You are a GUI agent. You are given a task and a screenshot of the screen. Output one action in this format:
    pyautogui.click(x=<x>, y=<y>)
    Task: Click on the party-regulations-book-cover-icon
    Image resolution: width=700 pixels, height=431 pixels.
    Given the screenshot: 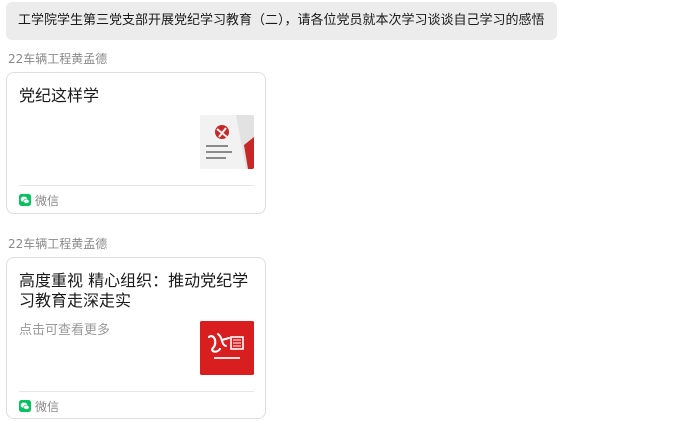 What is the action you would take?
    pyautogui.click(x=227, y=142)
    